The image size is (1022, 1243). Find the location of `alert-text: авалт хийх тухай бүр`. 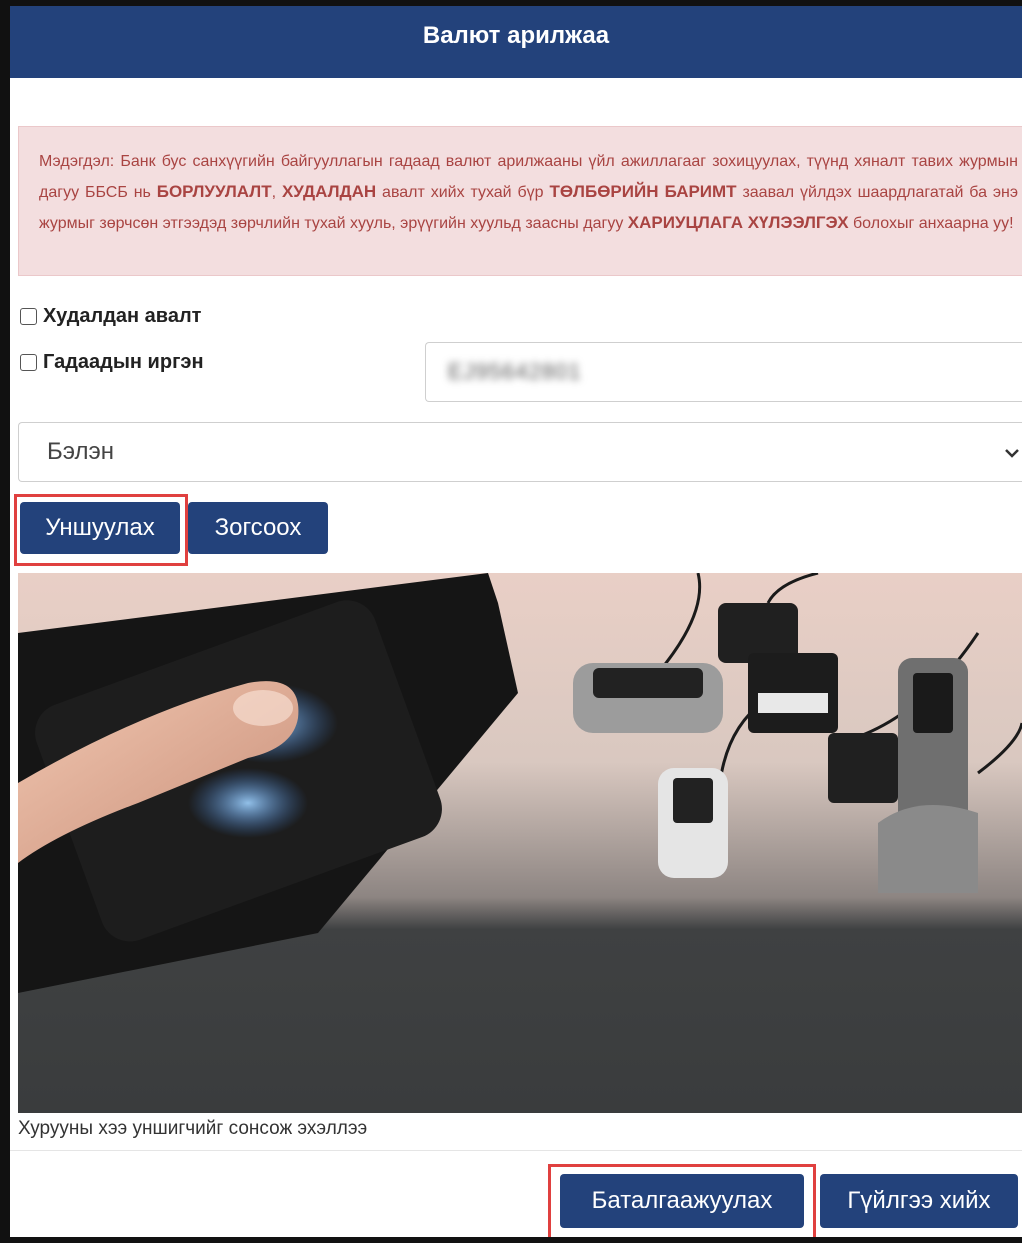

alert-text: авалт хийх тухай бүр is located at coordinates (463, 192).